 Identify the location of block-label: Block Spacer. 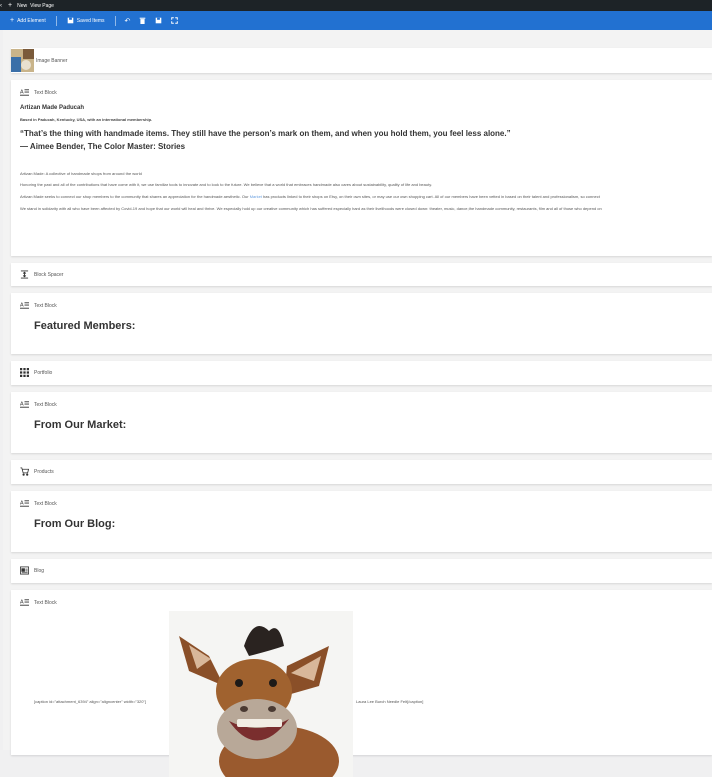
(49, 274).